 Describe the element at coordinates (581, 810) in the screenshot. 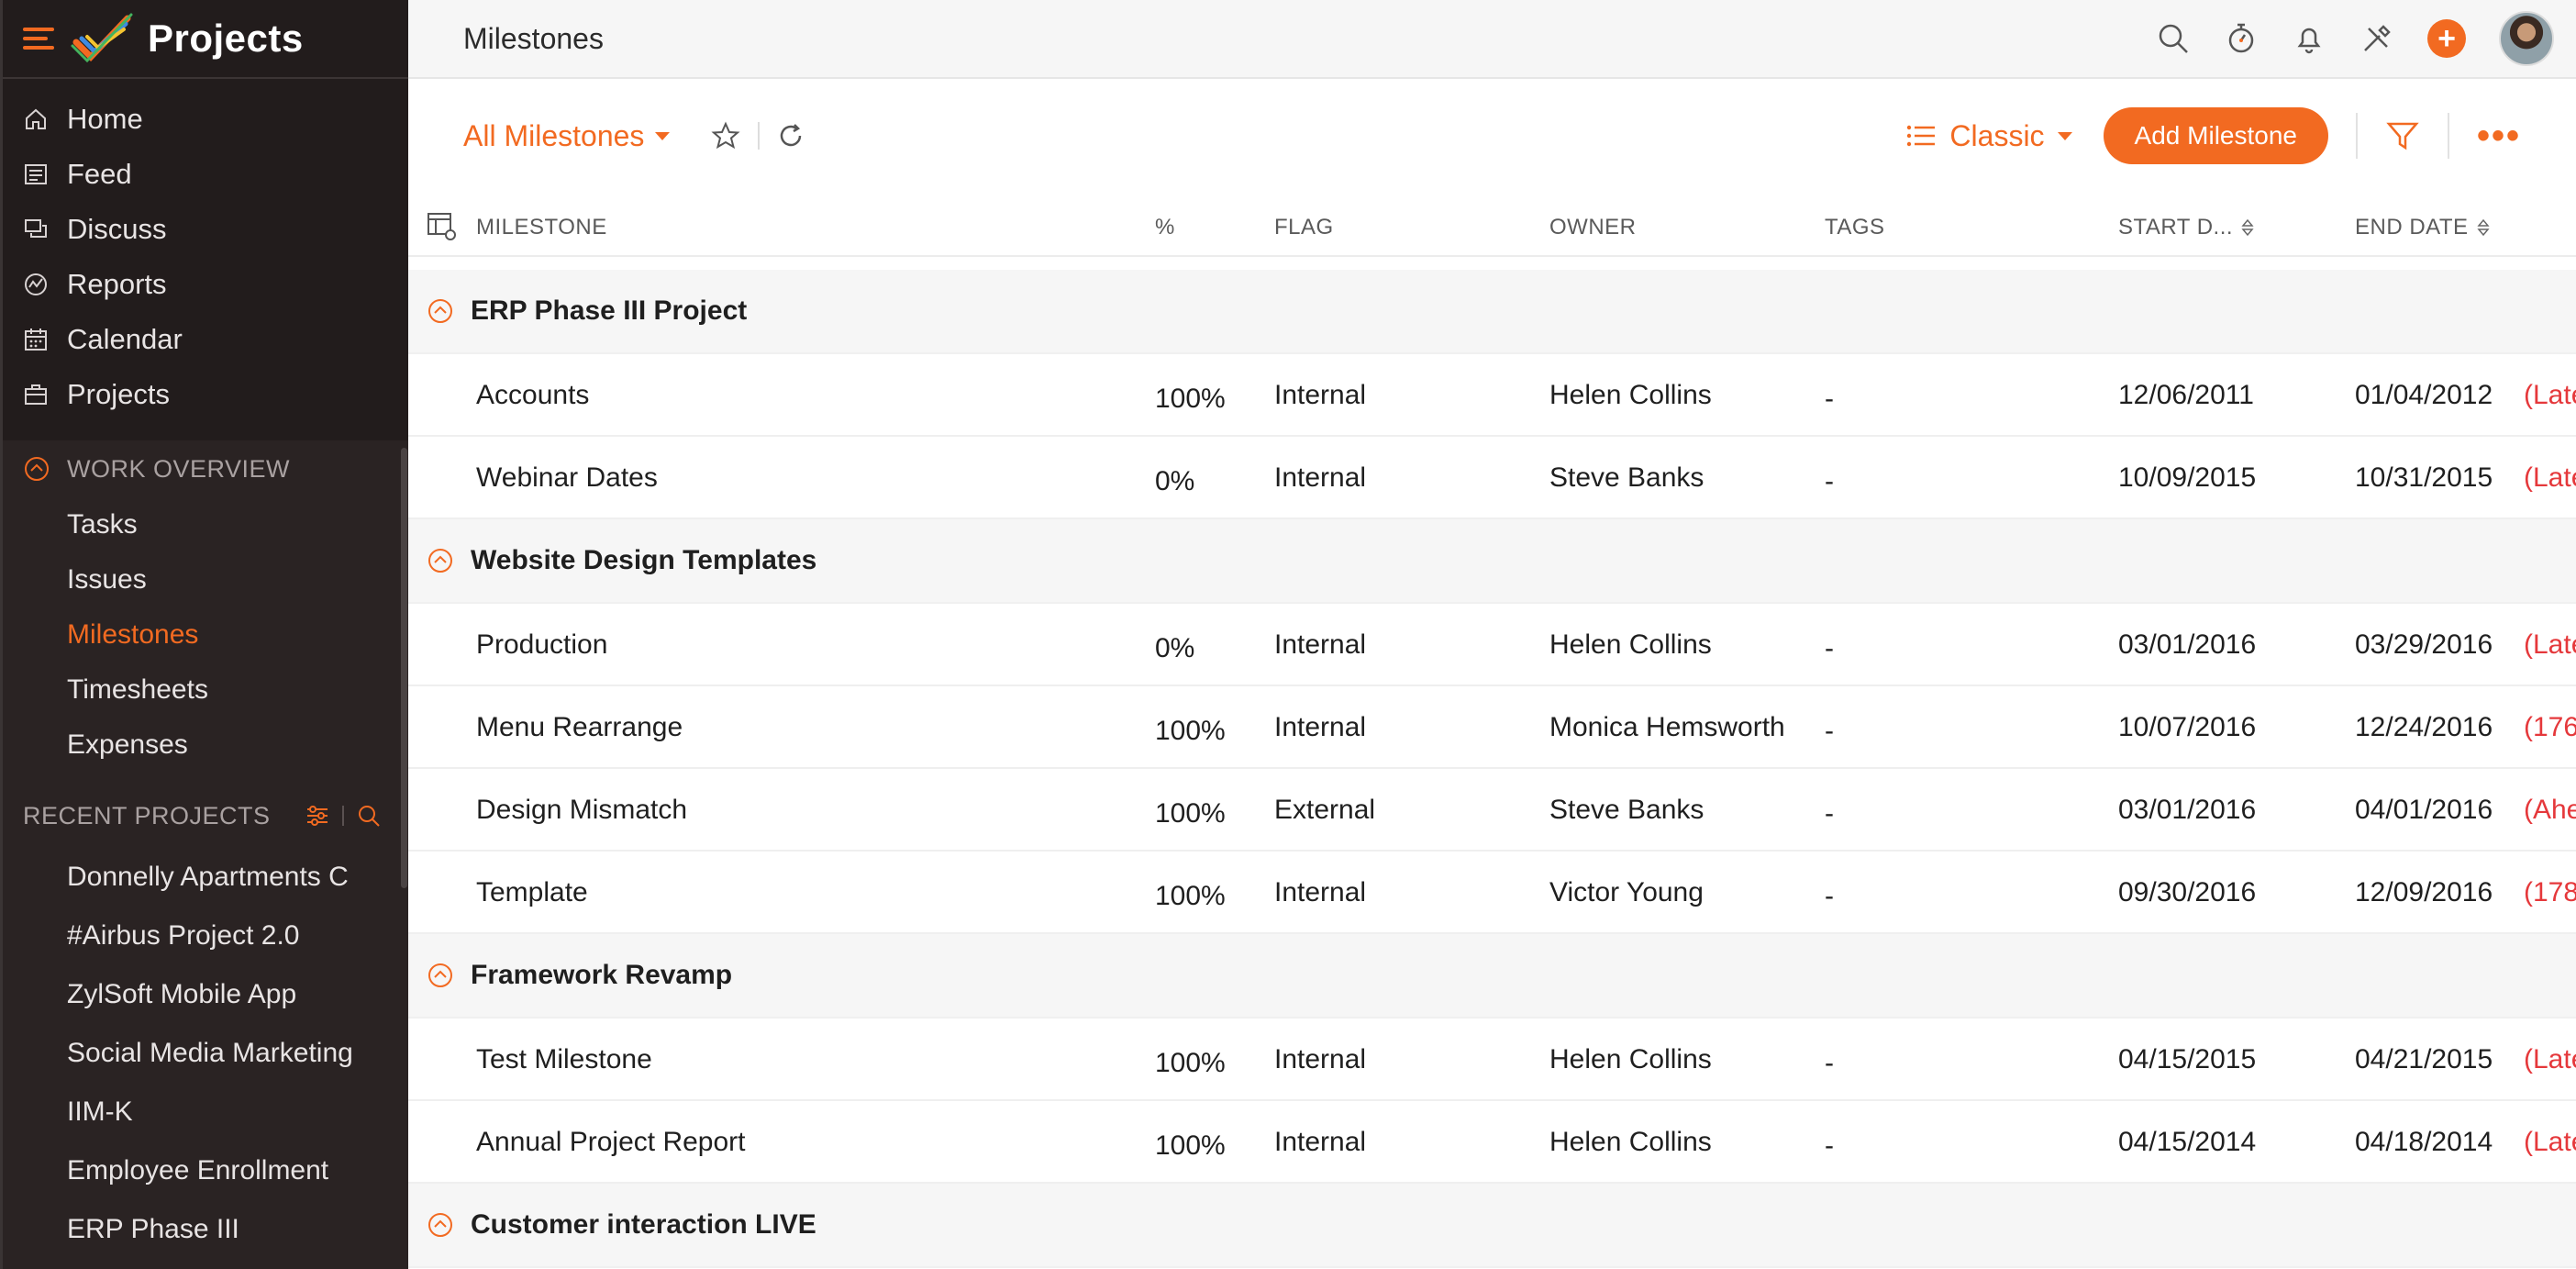

I see `milestone-name: Design Mismatch` at that location.